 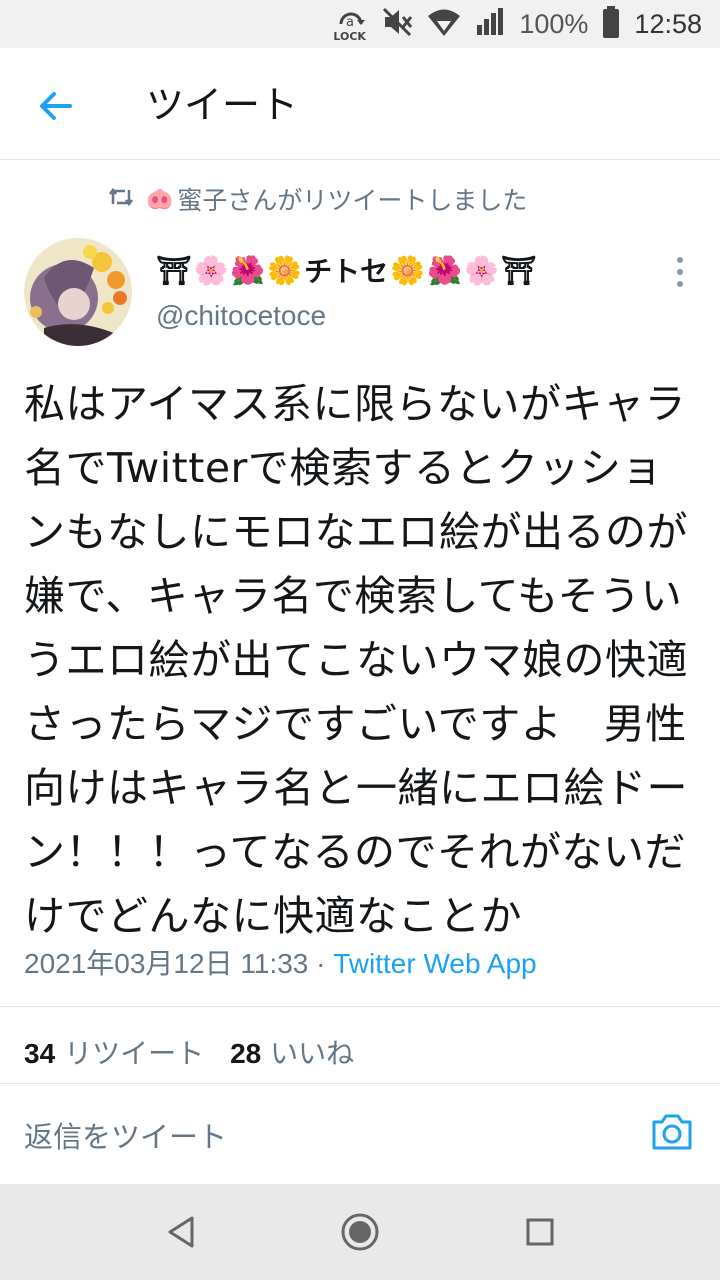 I want to click on lock-rotate-icon: a LOCK, so click(x=350, y=24).